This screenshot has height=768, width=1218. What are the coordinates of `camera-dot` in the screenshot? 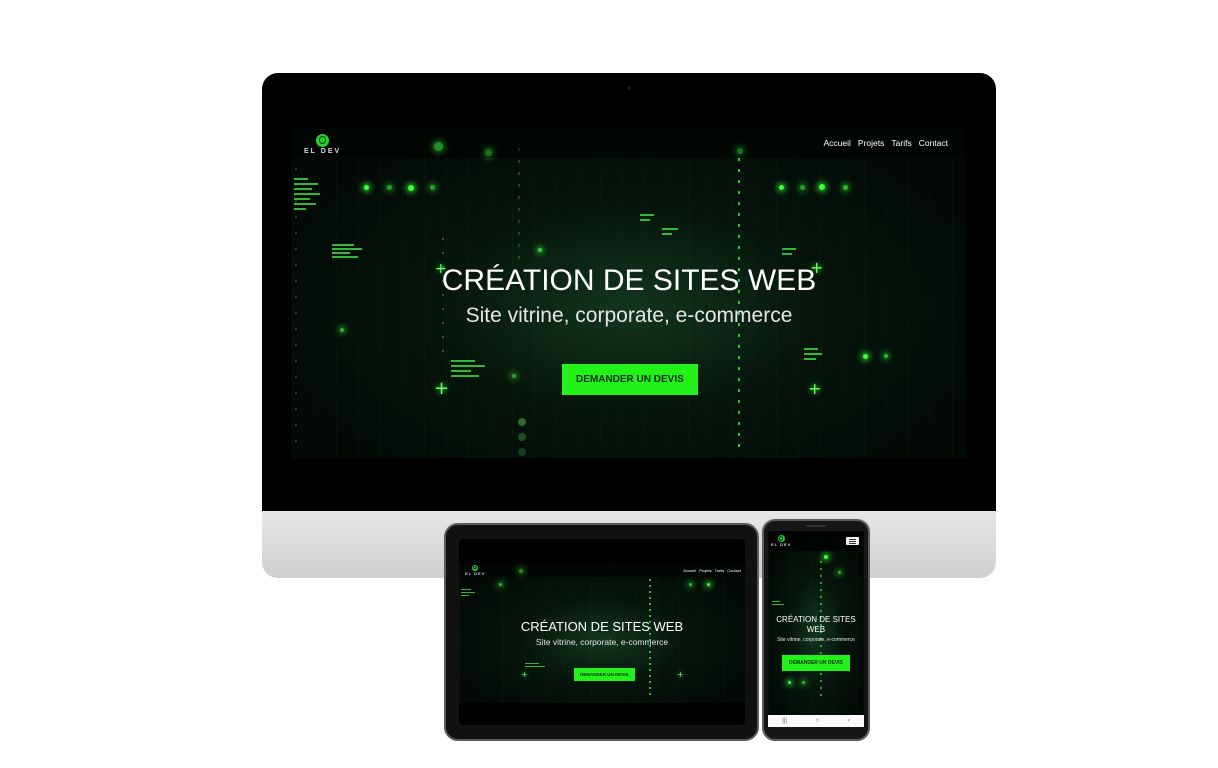 It's located at (629, 88).